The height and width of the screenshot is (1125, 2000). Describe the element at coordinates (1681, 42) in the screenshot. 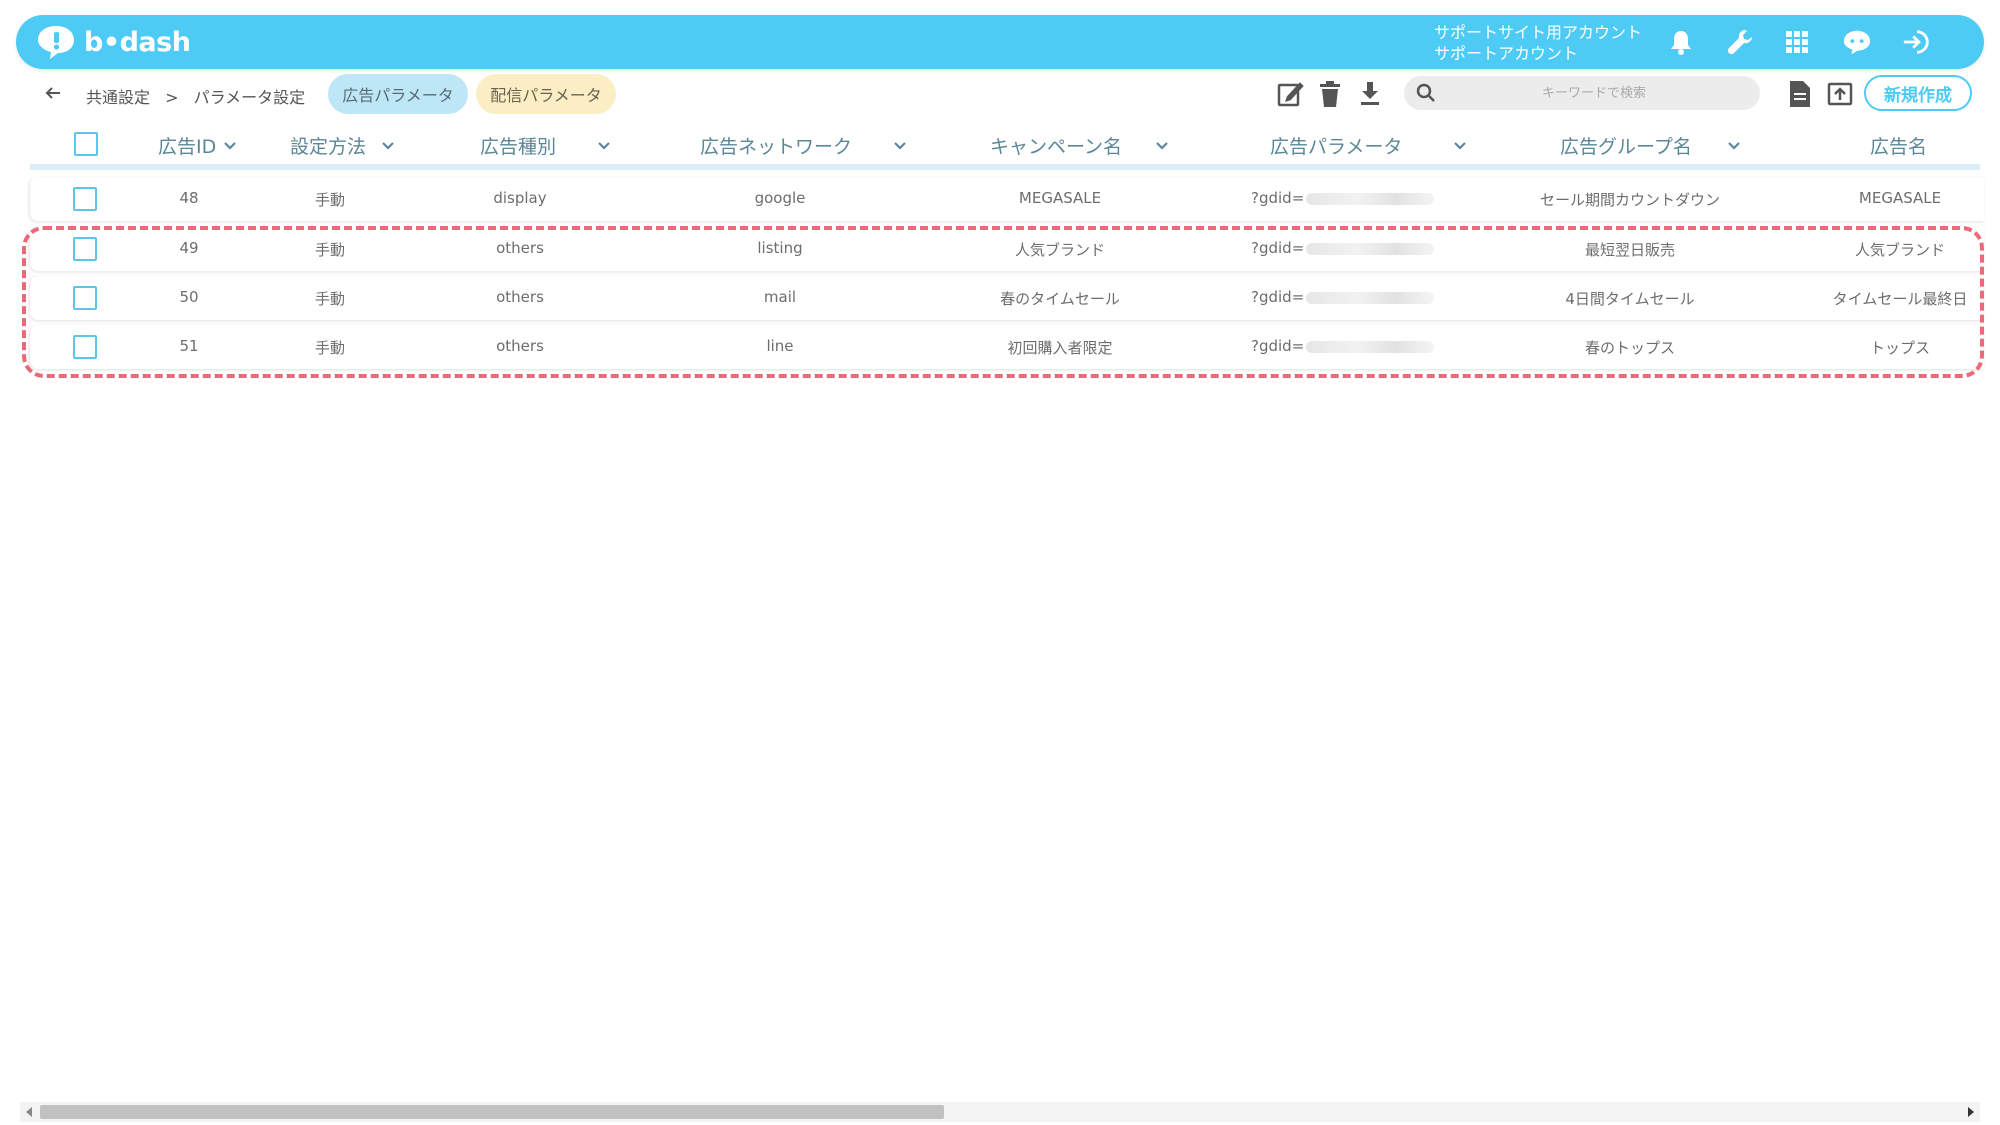

I see `bell-icon` at that location.